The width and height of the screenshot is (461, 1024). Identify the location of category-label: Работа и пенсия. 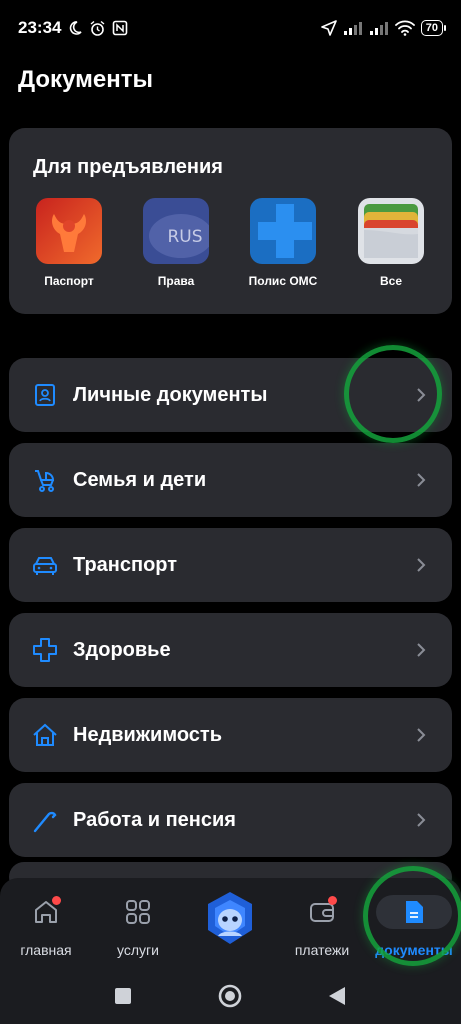
(154, 819).